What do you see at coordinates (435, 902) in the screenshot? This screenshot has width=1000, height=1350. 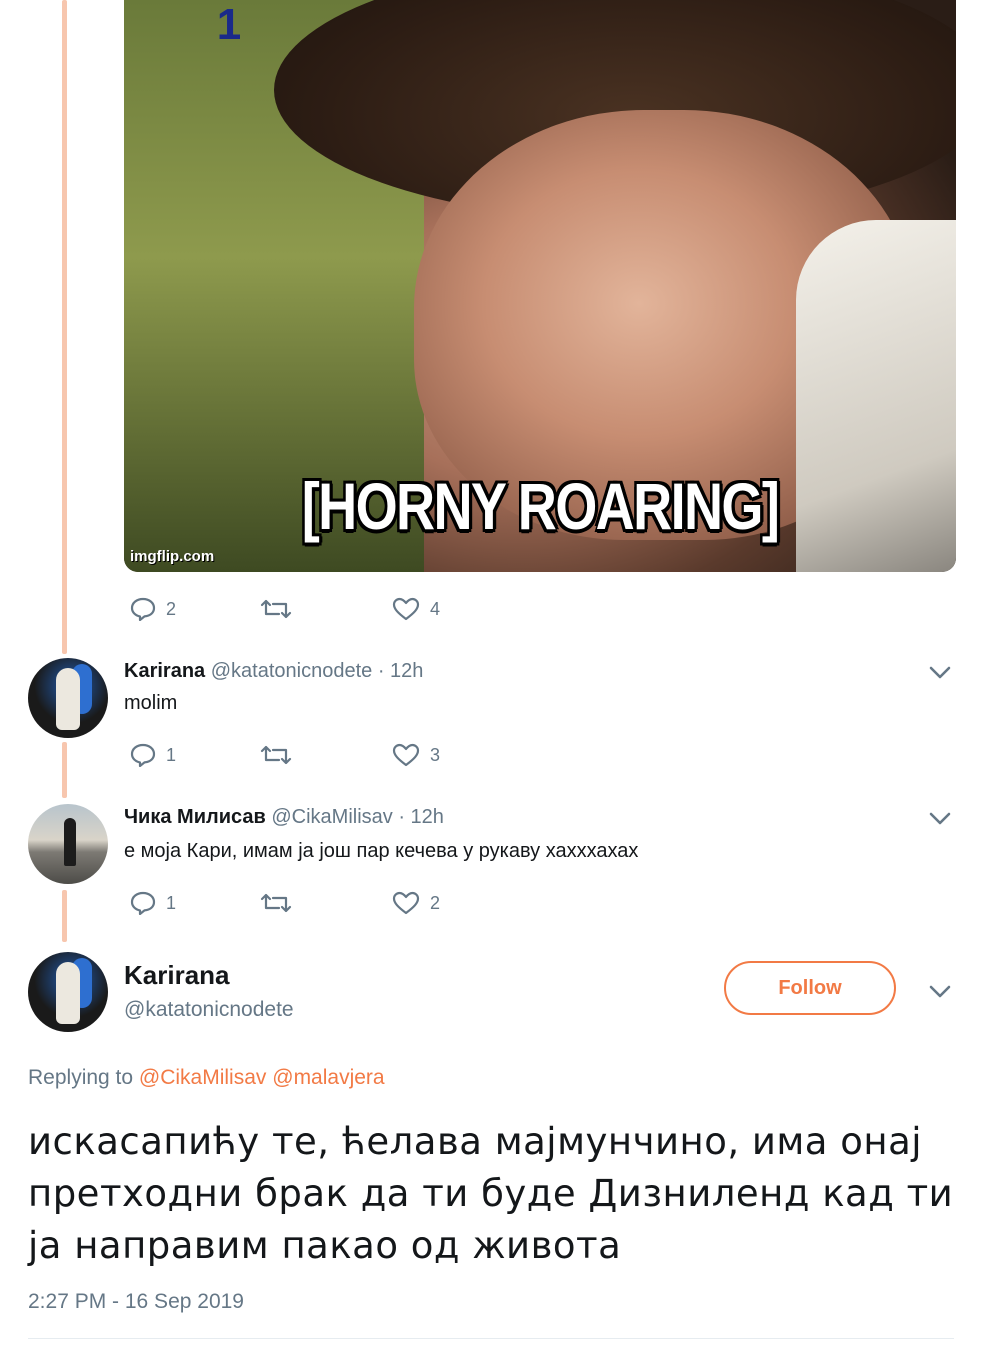 I see `like-count: 2` at bounding box center [435, 902].